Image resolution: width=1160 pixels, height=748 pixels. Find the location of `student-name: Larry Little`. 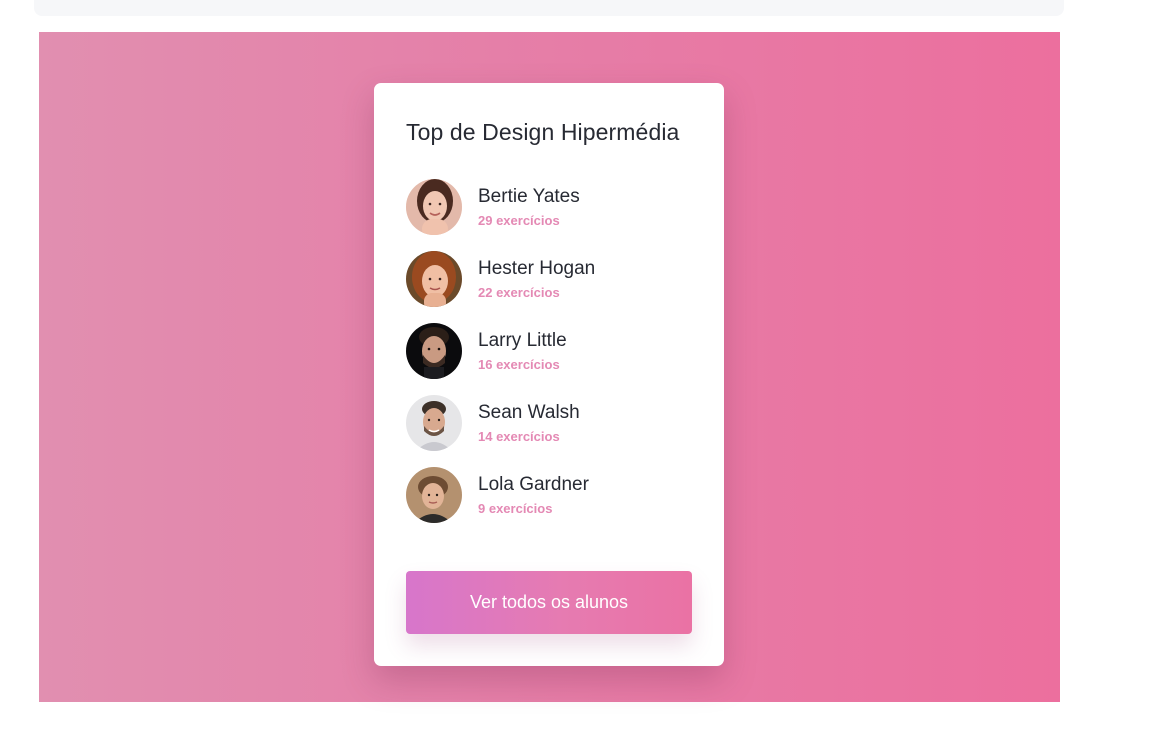

student-name: Larry Little is located at coordinates (522, 340).